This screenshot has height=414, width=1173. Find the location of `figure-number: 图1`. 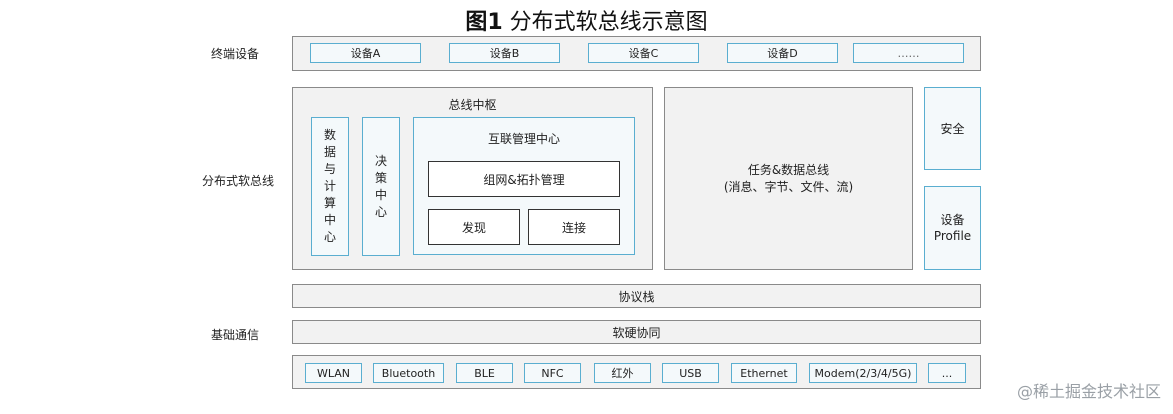

figure-number: 图1 is located at coordinates (484, 22).